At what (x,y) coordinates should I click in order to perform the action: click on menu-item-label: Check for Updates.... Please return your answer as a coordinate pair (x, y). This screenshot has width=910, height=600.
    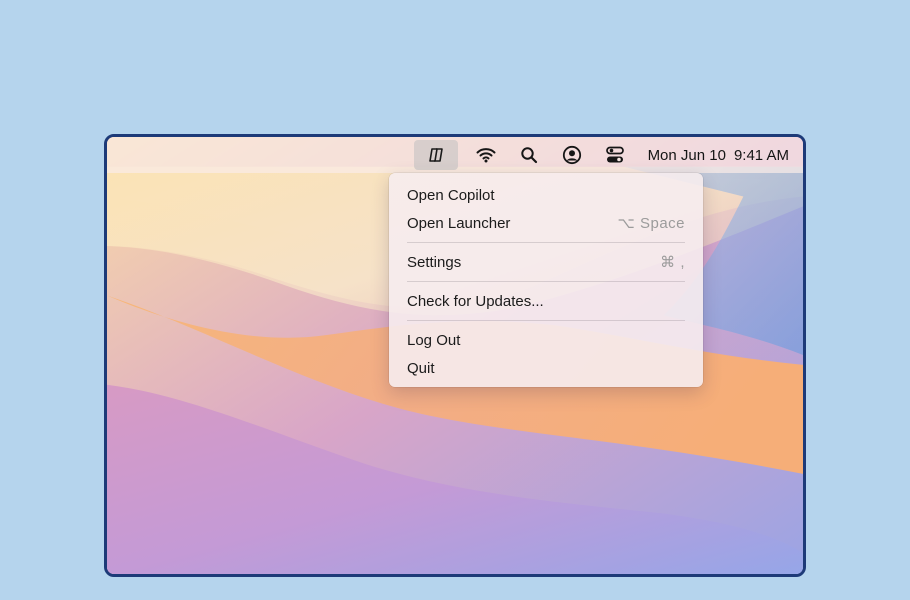
    Looking at the image, I should click on (475, 301).